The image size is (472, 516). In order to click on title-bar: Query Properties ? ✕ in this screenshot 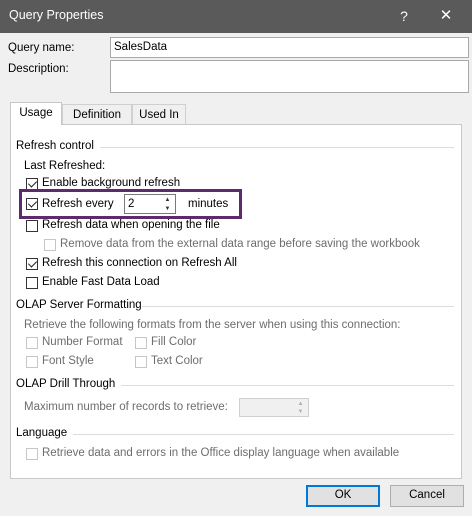, I will do `click(236, 16)`.